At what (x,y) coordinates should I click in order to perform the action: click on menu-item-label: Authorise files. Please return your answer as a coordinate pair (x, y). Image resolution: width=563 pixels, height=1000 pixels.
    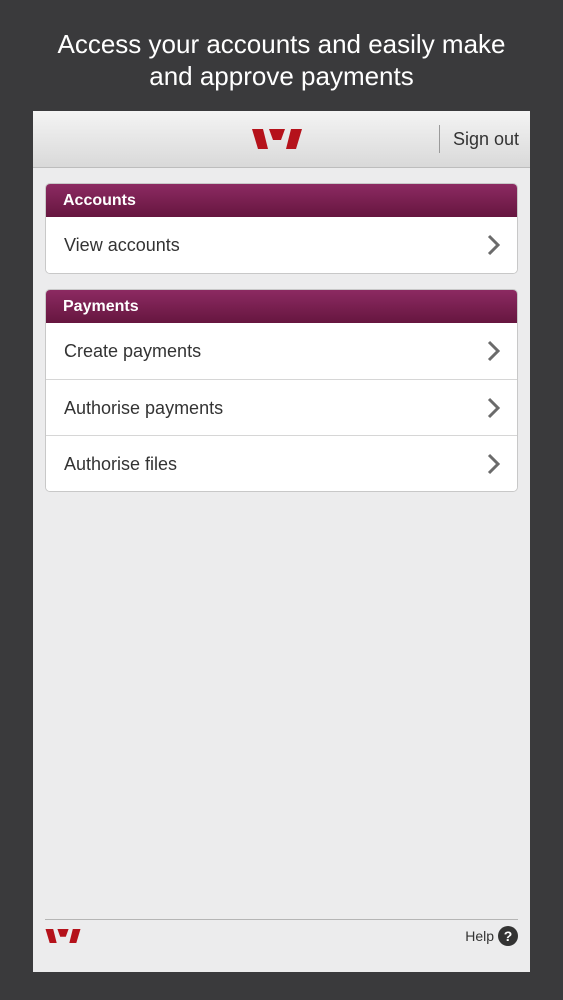
    Looking at the image, I should click on (121, 464).